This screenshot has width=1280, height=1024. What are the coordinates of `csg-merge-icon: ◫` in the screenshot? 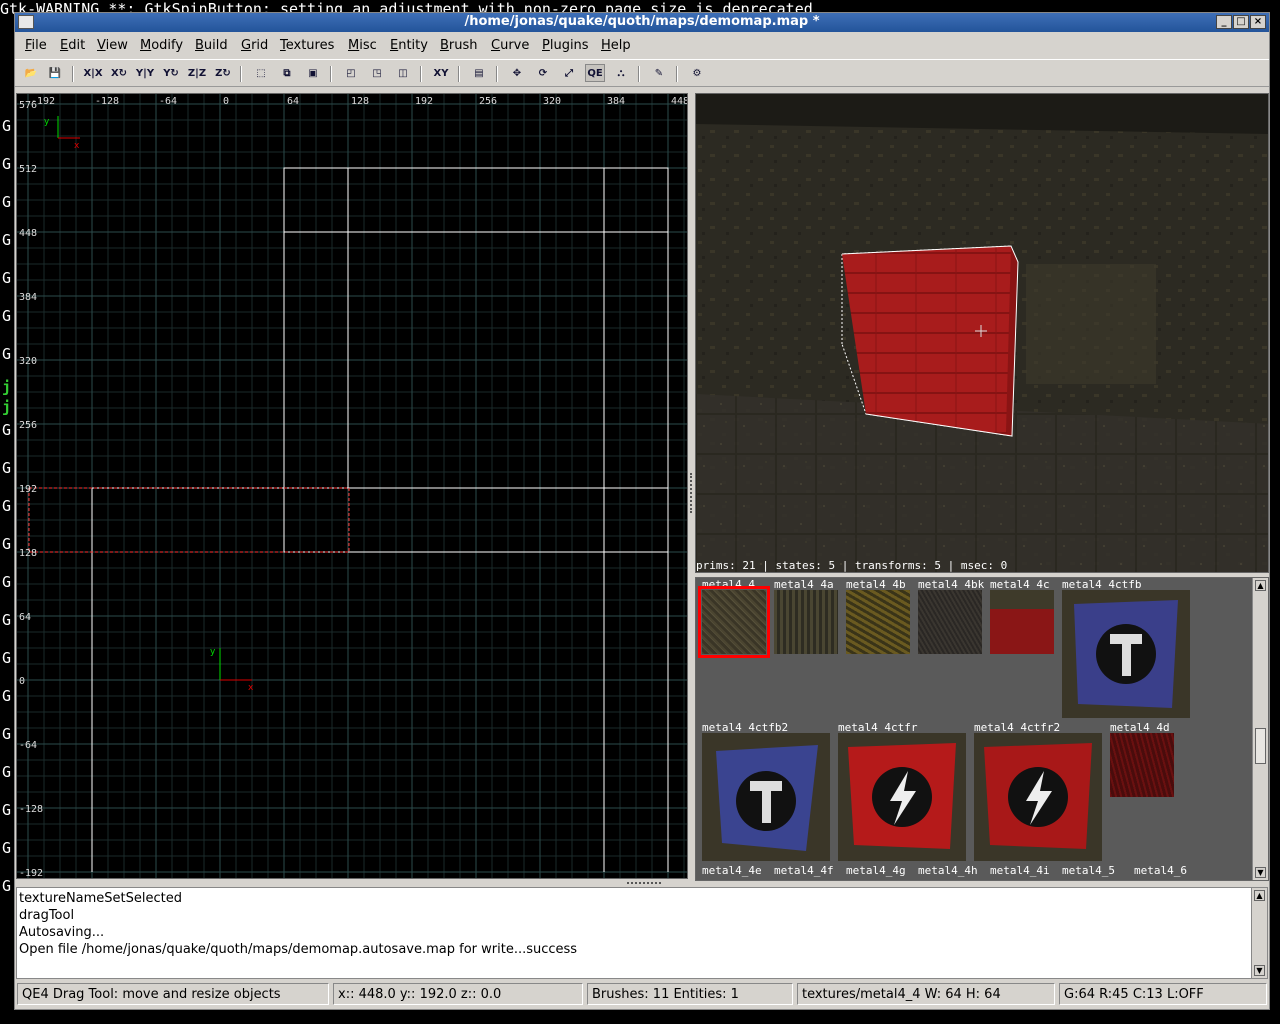 It's located at (403, 73).